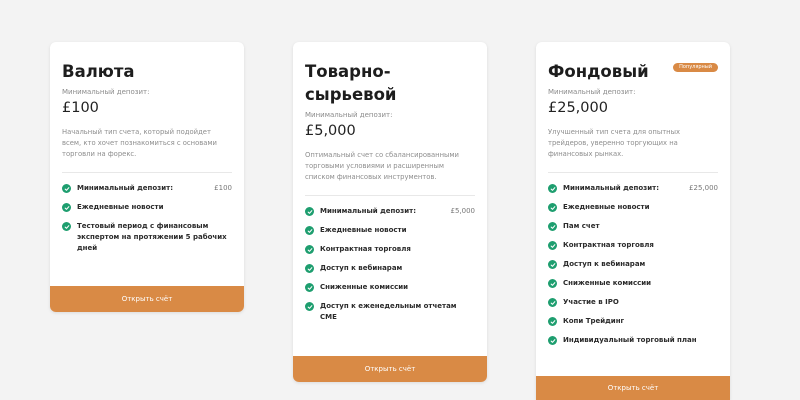 The height and width of the screenshot is (400, 800). What do you see at coordinates (578, 108) in the screenshot?
I see `plan-price: £25,000` at bounding box center [578, 108].